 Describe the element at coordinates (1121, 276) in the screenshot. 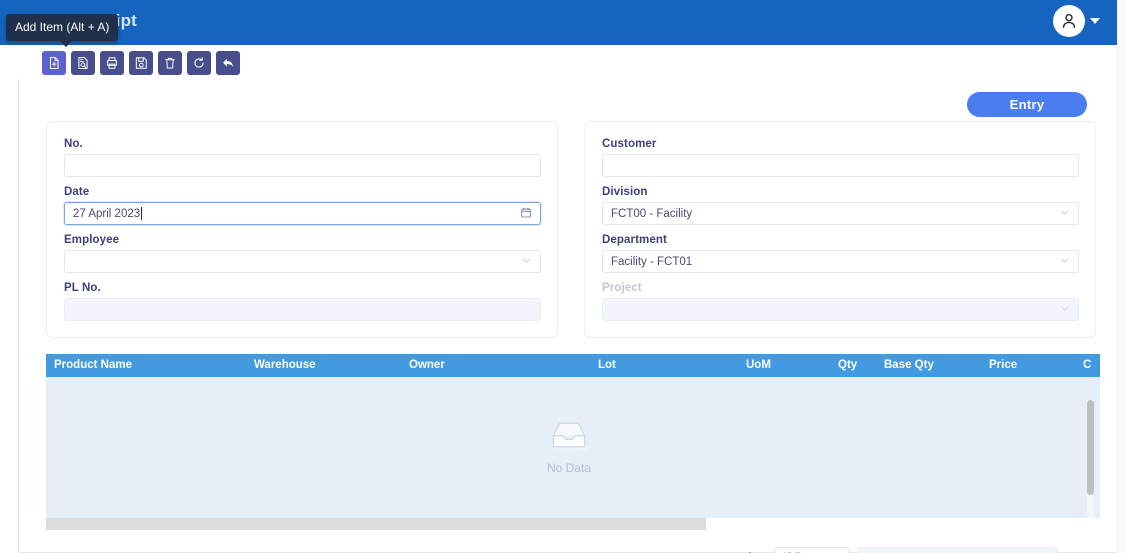

I see `page-scrollbar` at that location.